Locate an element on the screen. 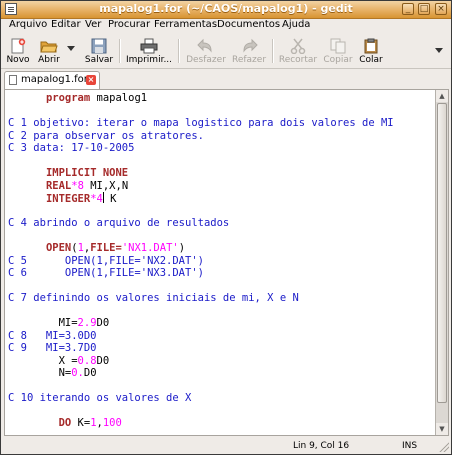  code-line: MI=2.9D0 is located at coordinates (222, 323).